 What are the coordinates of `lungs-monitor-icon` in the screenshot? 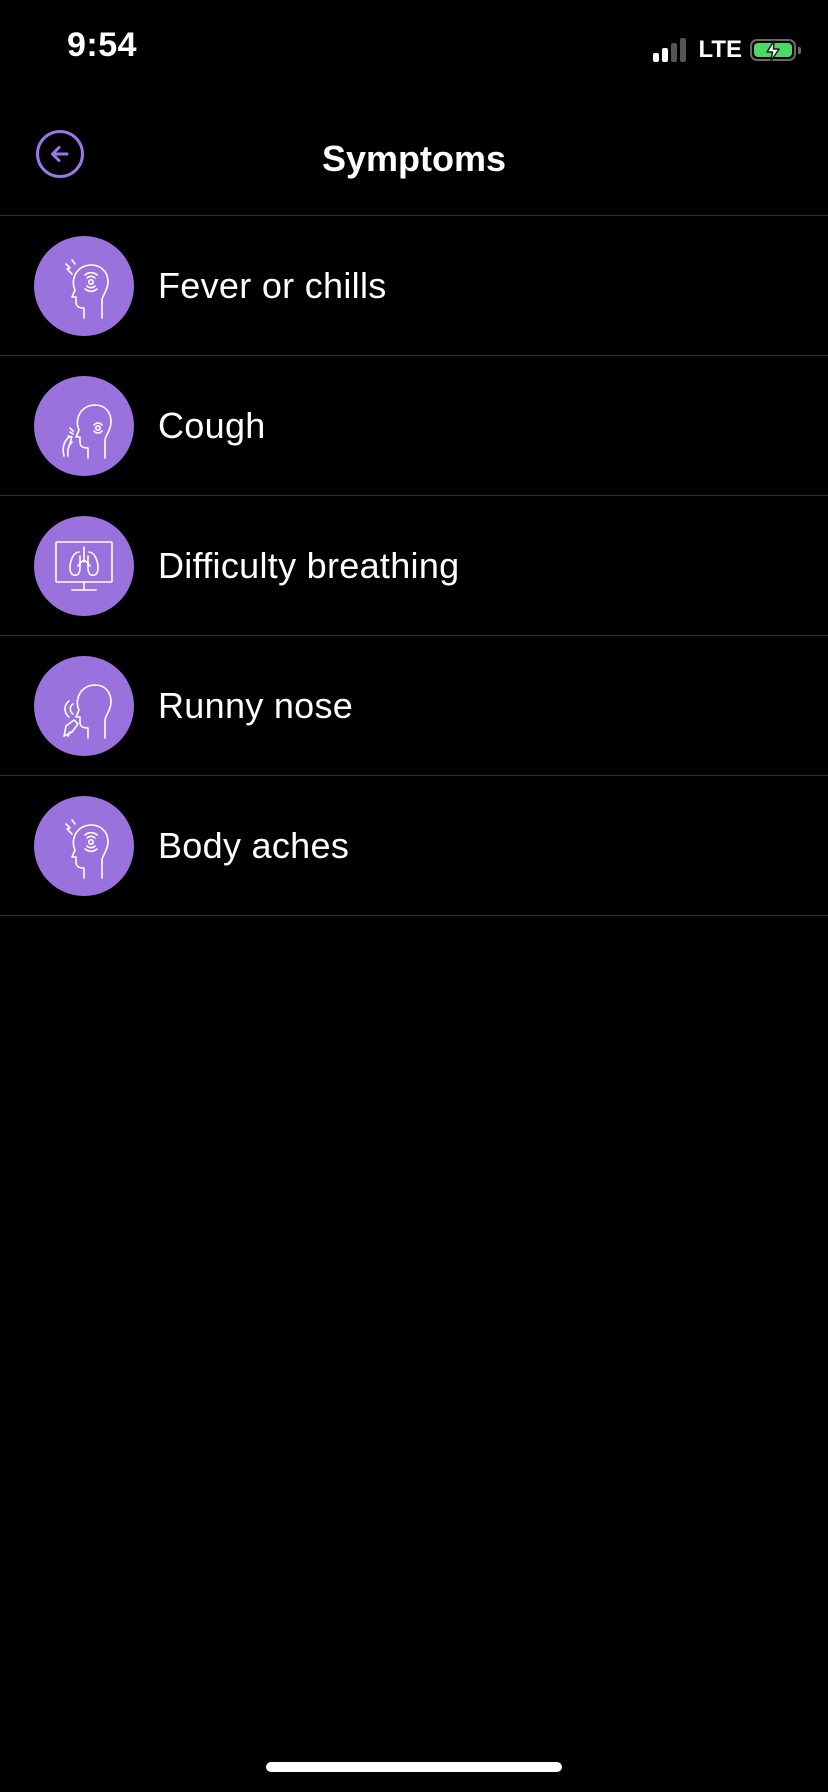 It's located at (84, 565).